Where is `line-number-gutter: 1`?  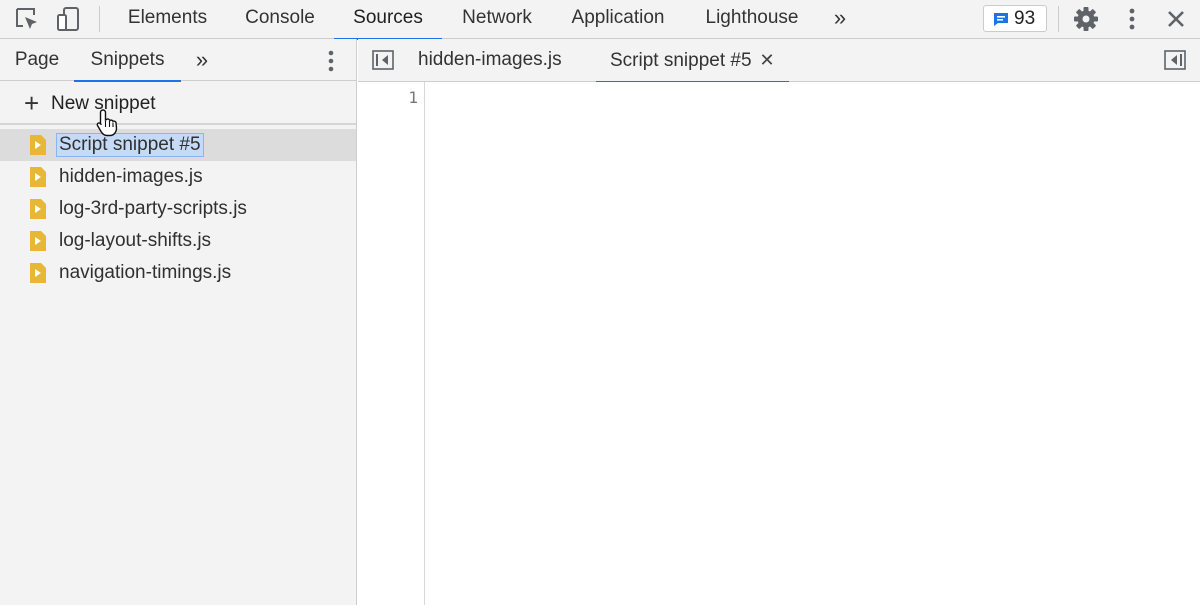 line-number-gutter: 1 is located at coordinates (391, 343).